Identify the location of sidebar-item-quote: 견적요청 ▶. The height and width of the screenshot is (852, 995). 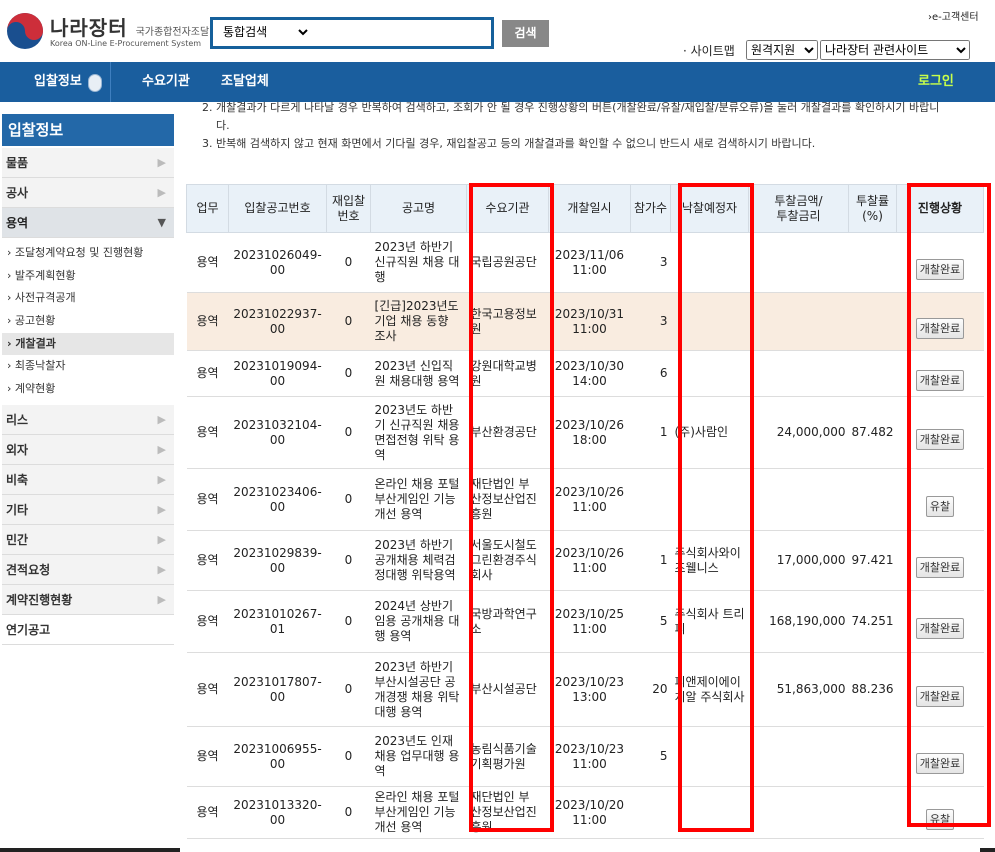
(88, 569).